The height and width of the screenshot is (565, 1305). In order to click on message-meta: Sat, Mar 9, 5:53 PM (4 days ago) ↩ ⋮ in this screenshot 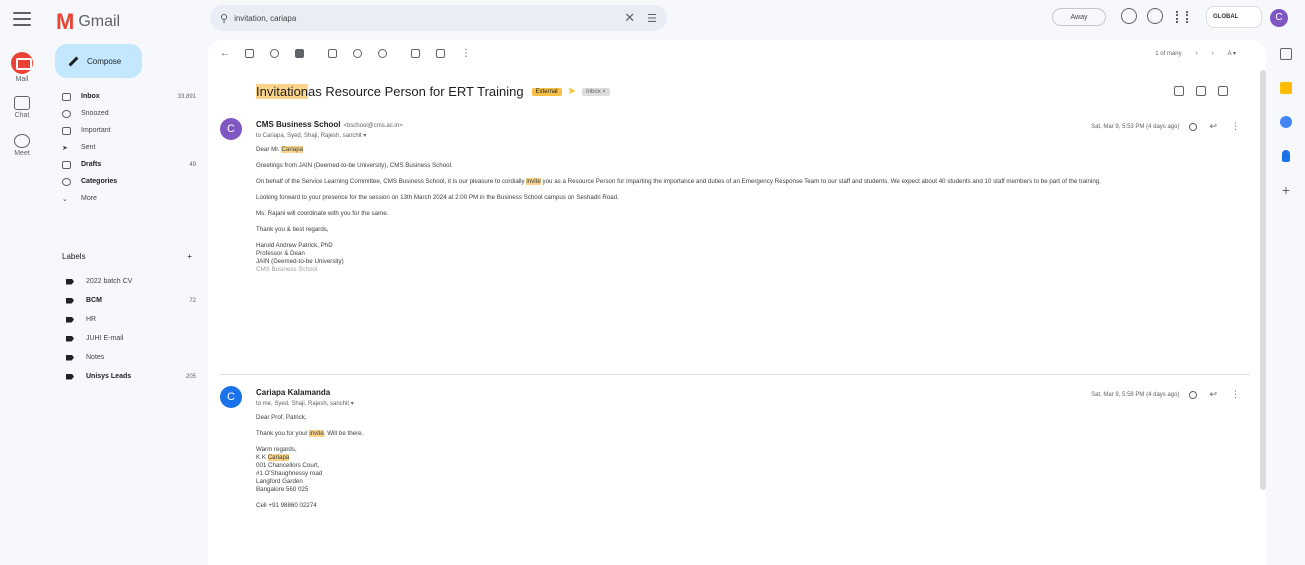, I will do `click(1165, 126)`.